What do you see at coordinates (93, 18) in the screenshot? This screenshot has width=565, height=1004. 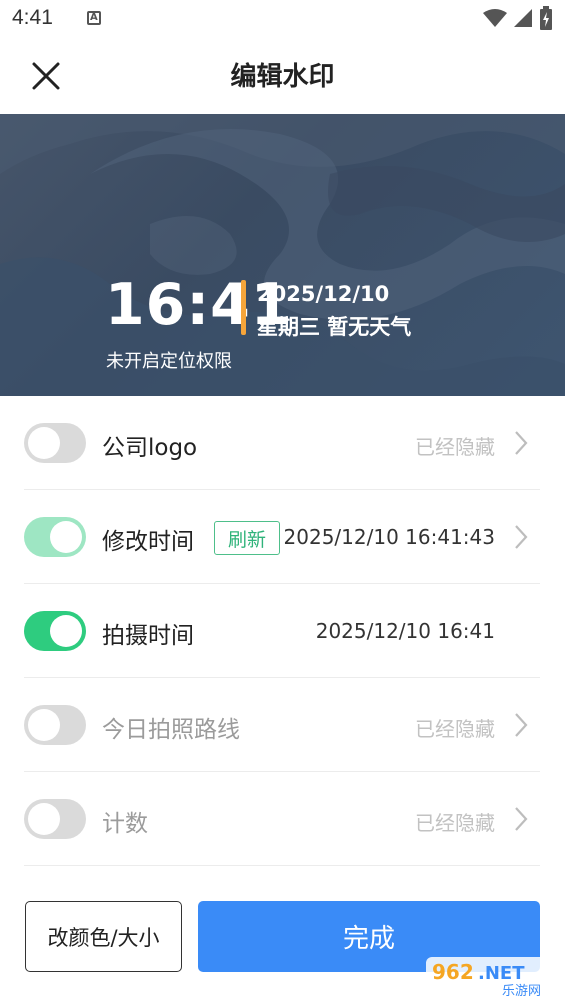 I see `notification-icon: A` at bounding box center [93, 18].